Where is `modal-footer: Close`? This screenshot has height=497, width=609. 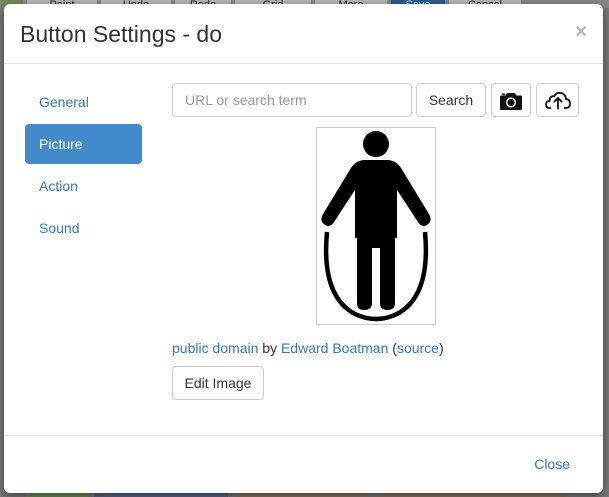 modal-footer: Close is located at coordinates (303, 464).